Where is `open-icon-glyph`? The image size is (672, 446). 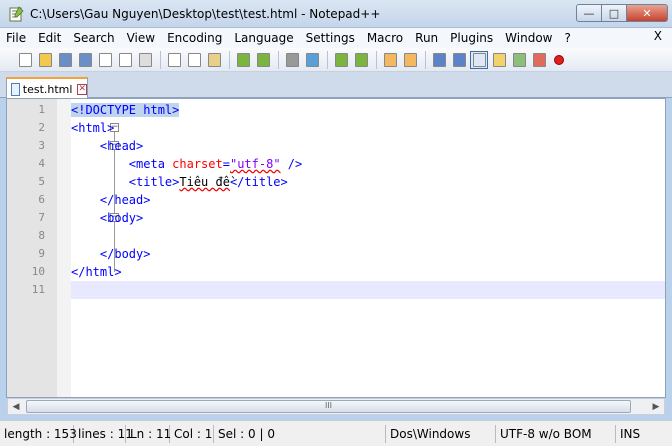 open-icon-glyph is located at coordinates (45, 59).